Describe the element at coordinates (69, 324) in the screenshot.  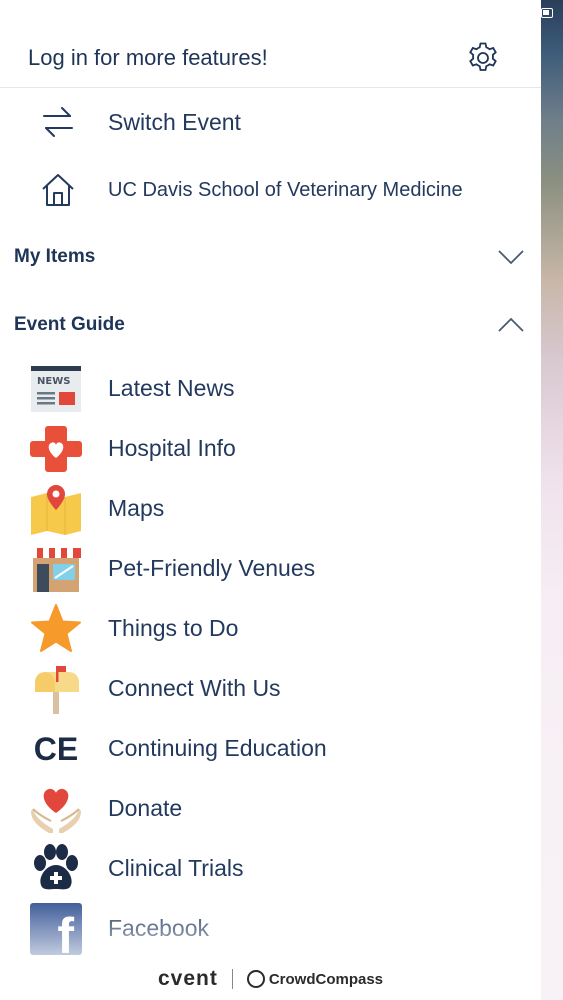
I see `event-guide-title: Event Guide` at that location.